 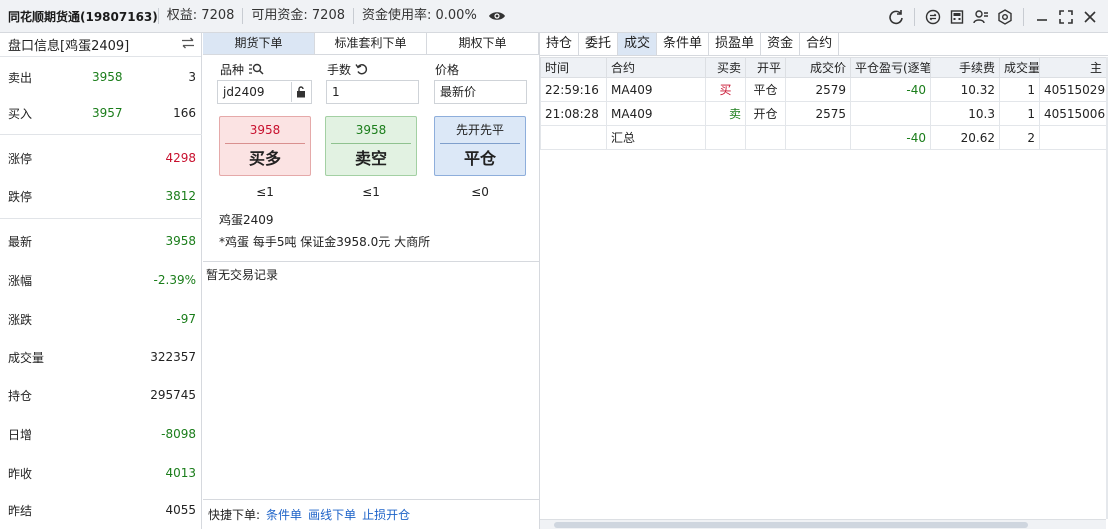 What do you see at coordinates (725, 113) in the screenshot?
I see `cell-side: 卖` at bounding box center [725, 113].